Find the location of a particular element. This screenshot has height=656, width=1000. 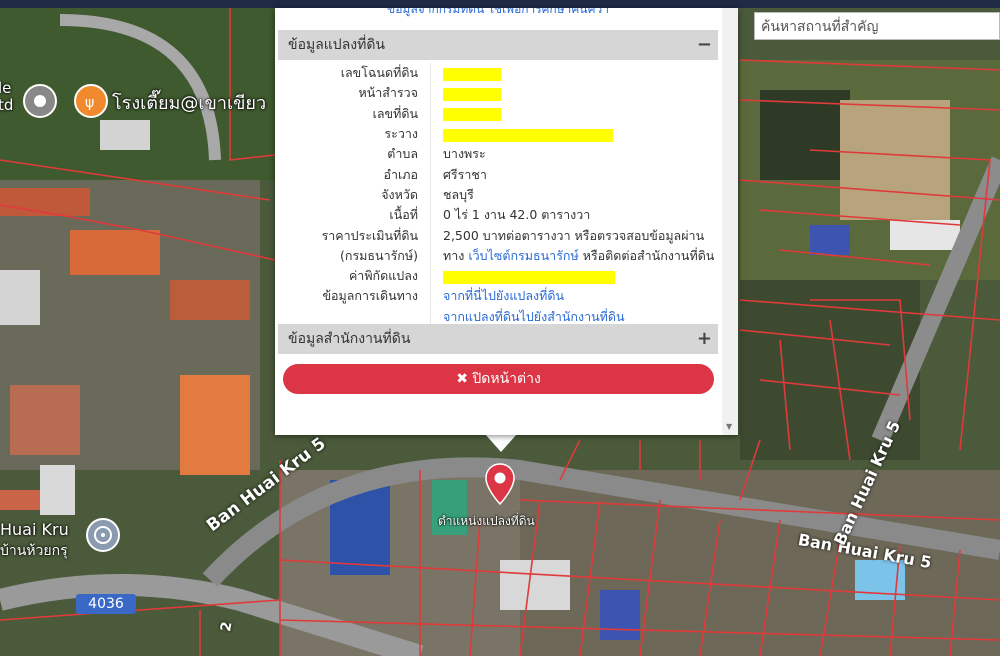

row-label: (กรมธนารักษ์) is located at coordinates (354, 255).